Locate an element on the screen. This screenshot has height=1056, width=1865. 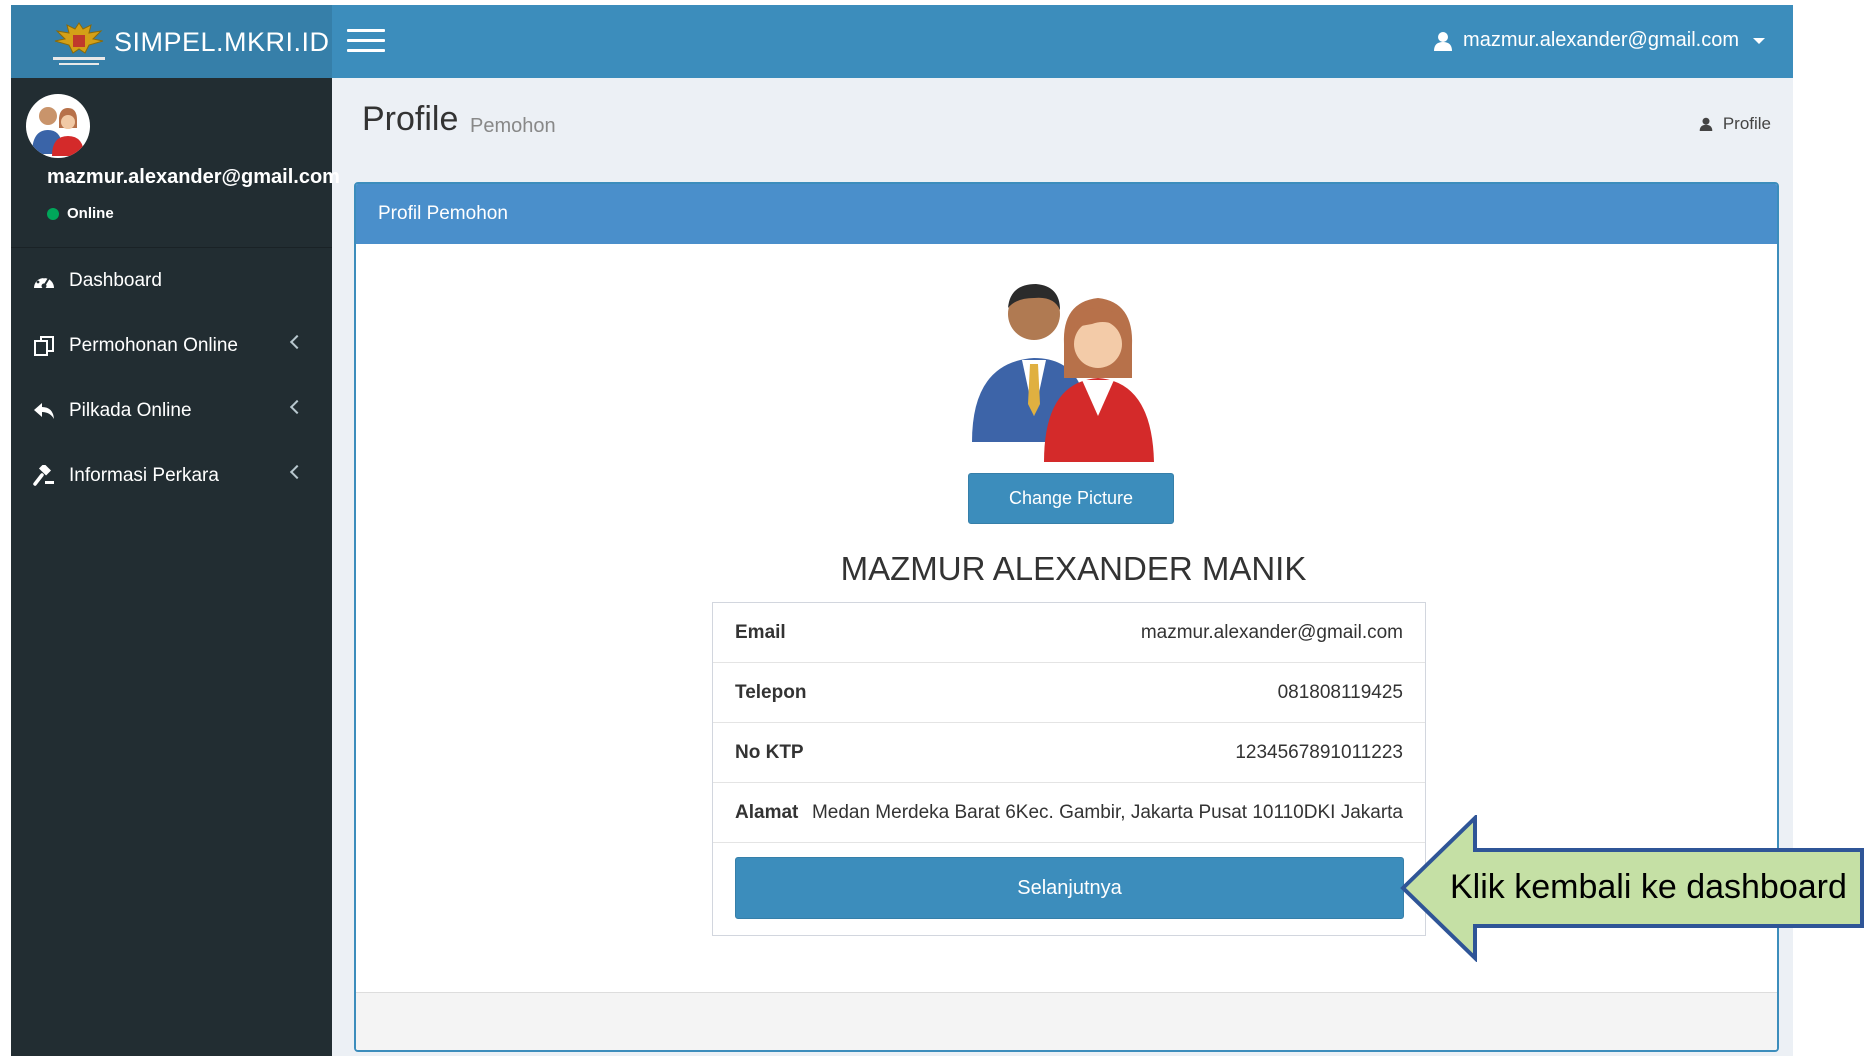
sidebar-item-label: Dashboard is located at coordinates (115, 280).